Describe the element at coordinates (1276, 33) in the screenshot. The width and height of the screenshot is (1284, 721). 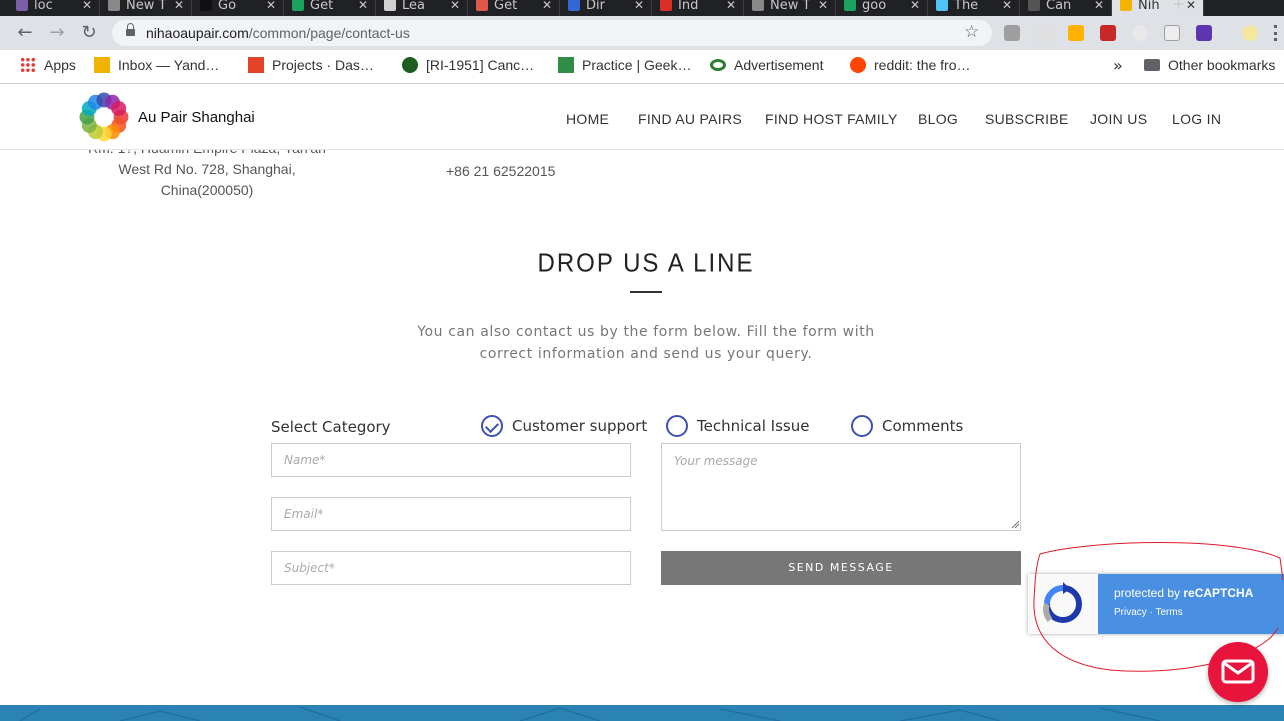
I see `menu-dots-icon` at that location.